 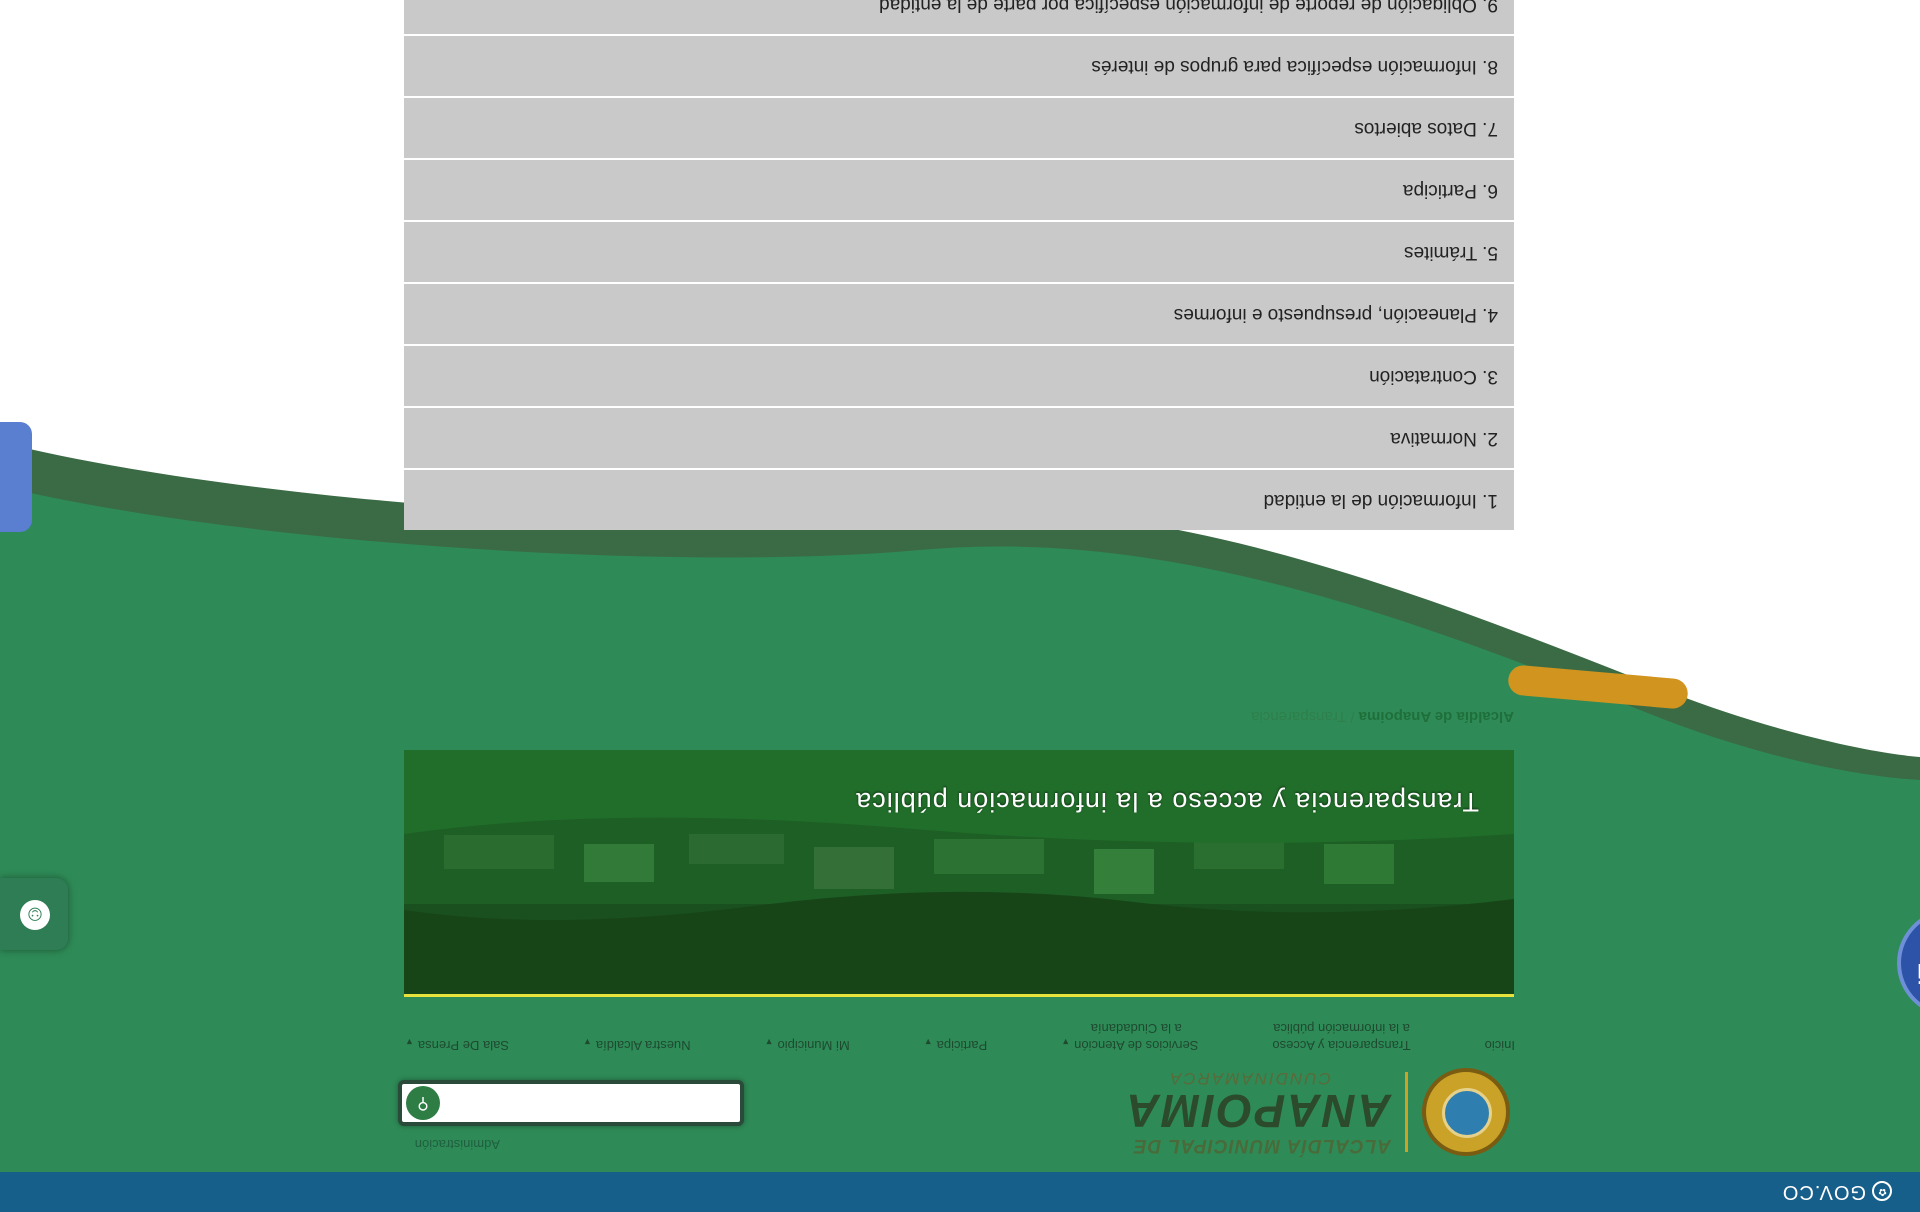 I want to click on accessibility-button: ☺, so click(x=34, y=914).